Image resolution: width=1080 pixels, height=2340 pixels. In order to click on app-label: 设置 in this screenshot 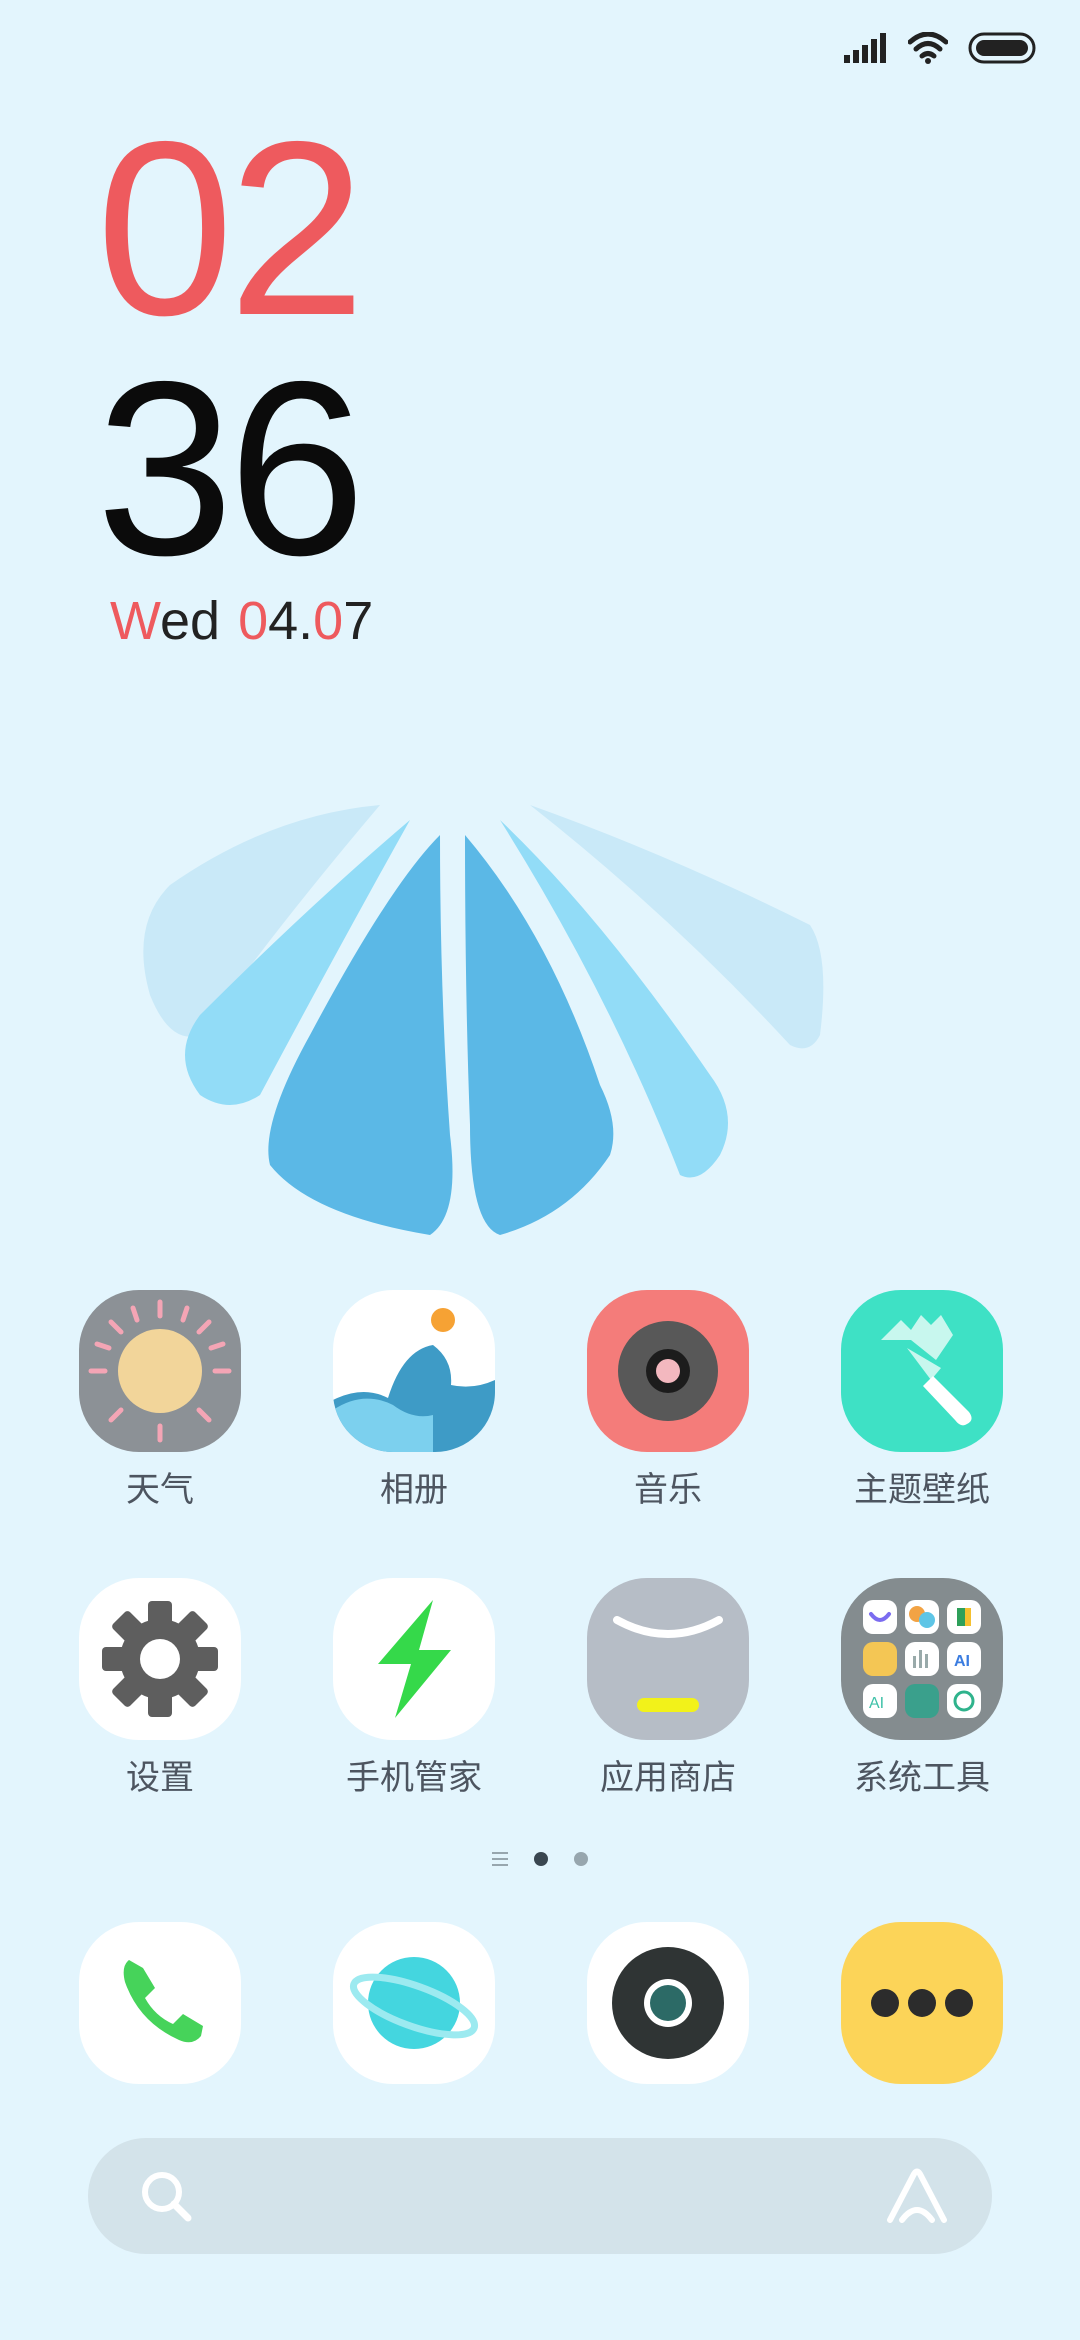, I will do `click(160, 1778)`.